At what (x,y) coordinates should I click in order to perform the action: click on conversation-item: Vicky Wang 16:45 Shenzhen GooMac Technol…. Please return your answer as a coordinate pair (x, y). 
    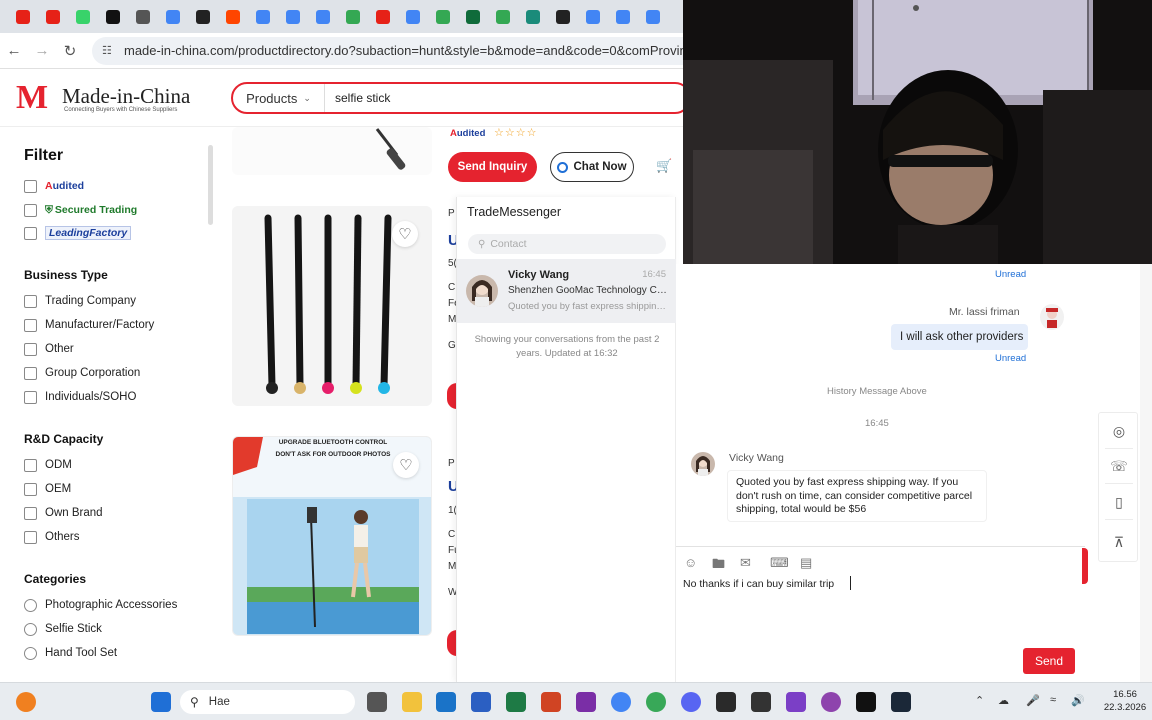
    Looking at the image, I should click on (566, 291).